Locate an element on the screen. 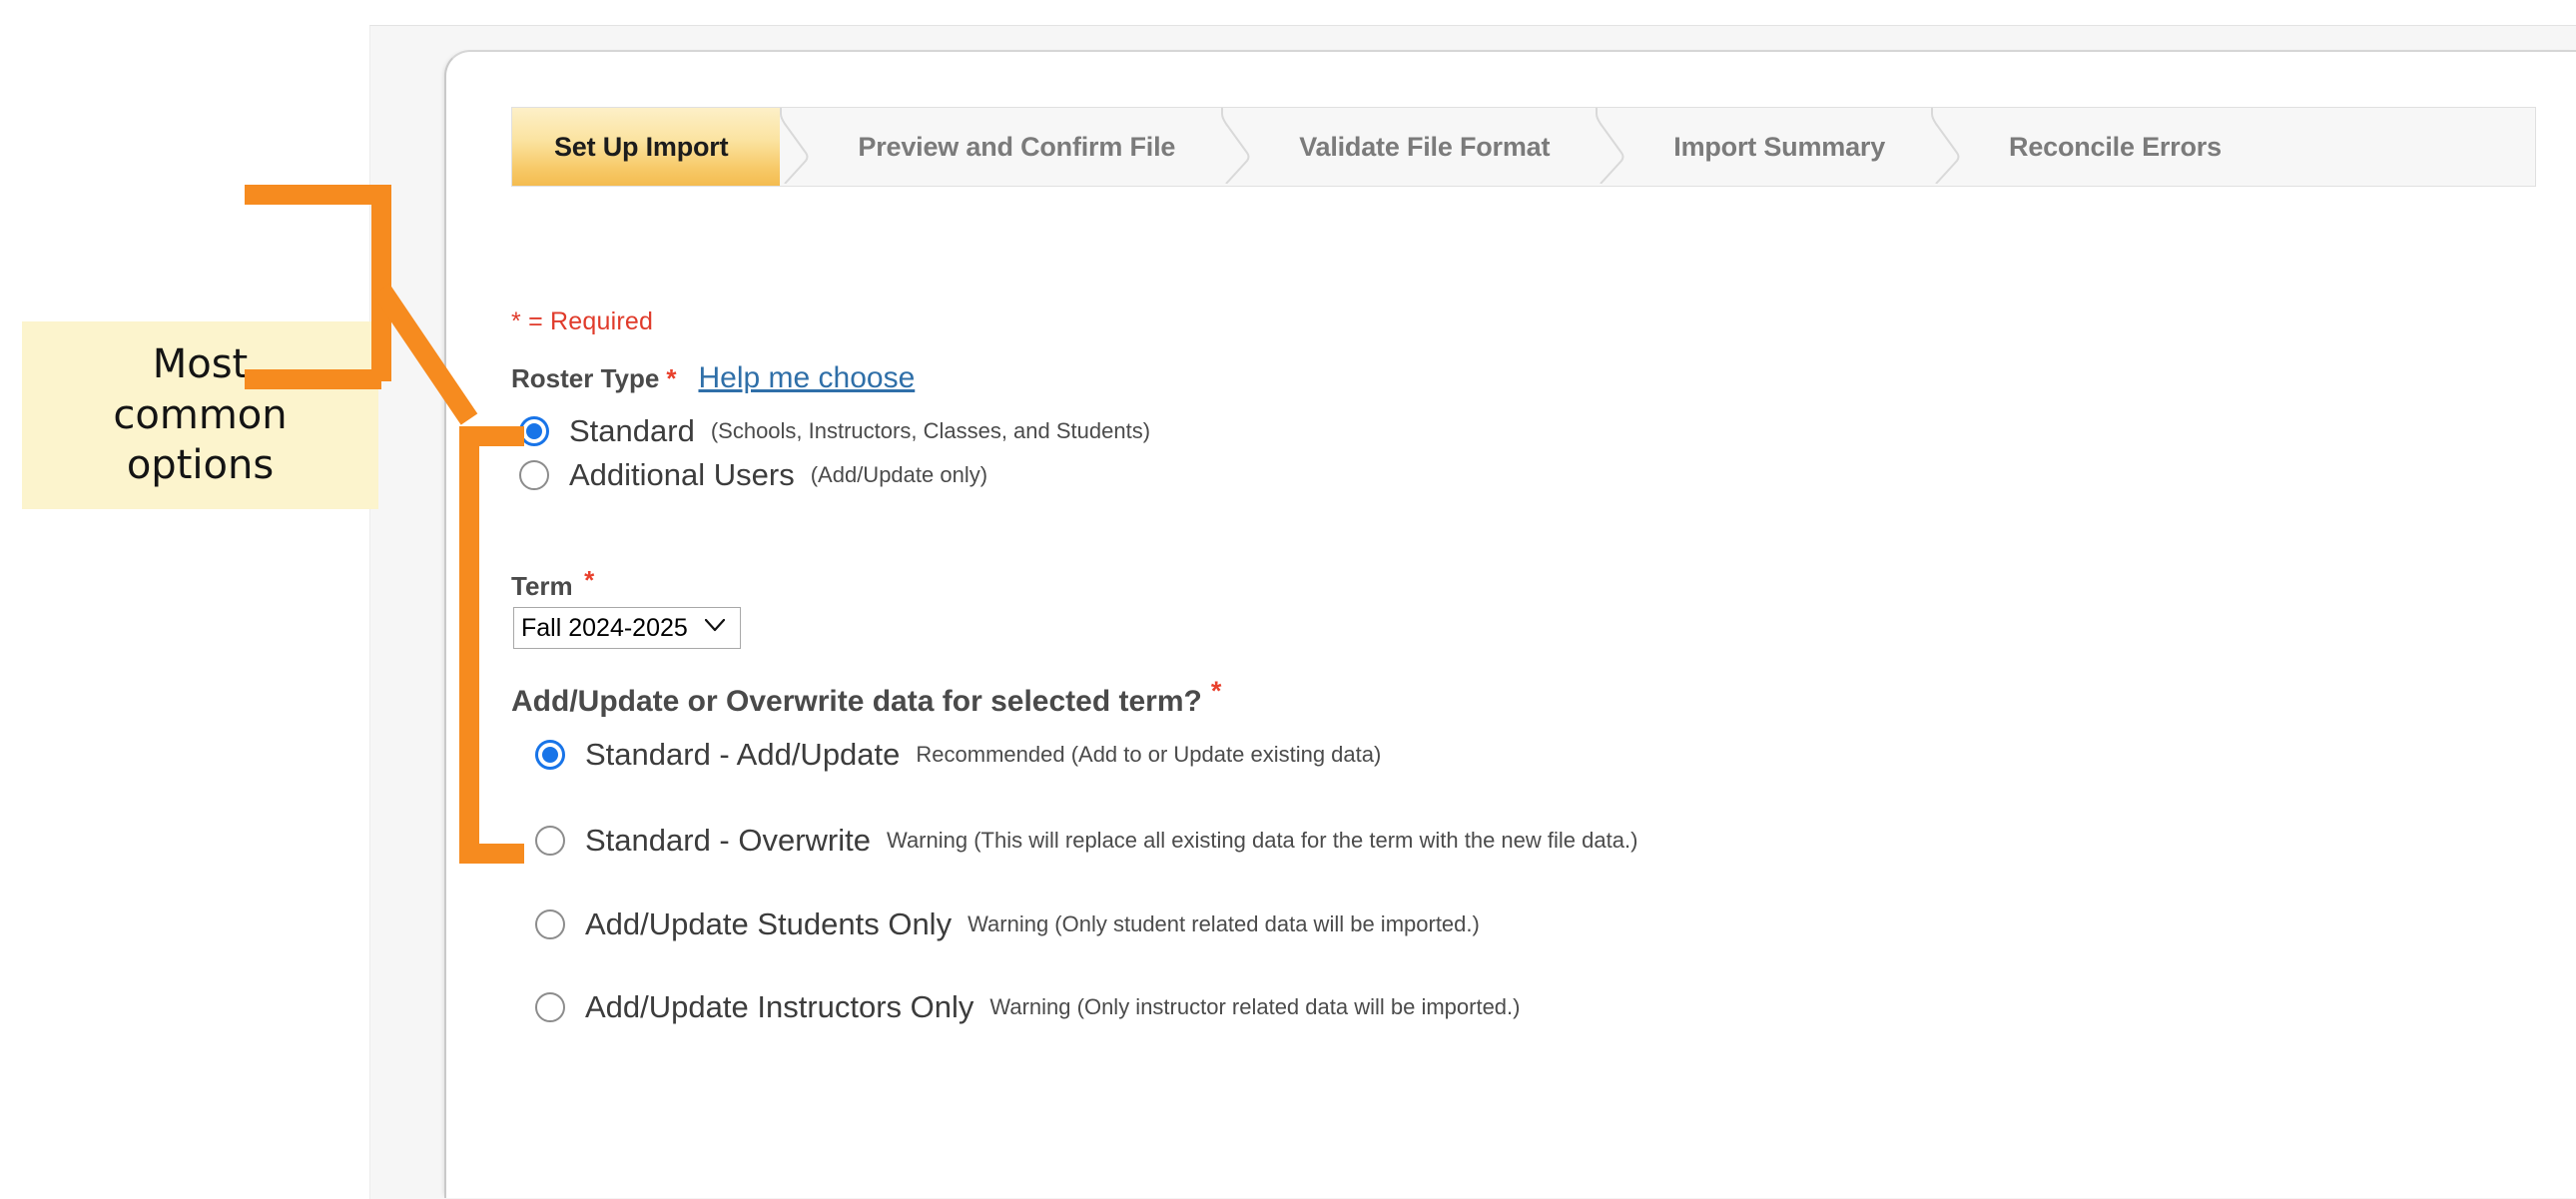 This screenshot has width=2576, height=1199. wizard-step-label: Validate File Format is located at coordinates (1425, 146).